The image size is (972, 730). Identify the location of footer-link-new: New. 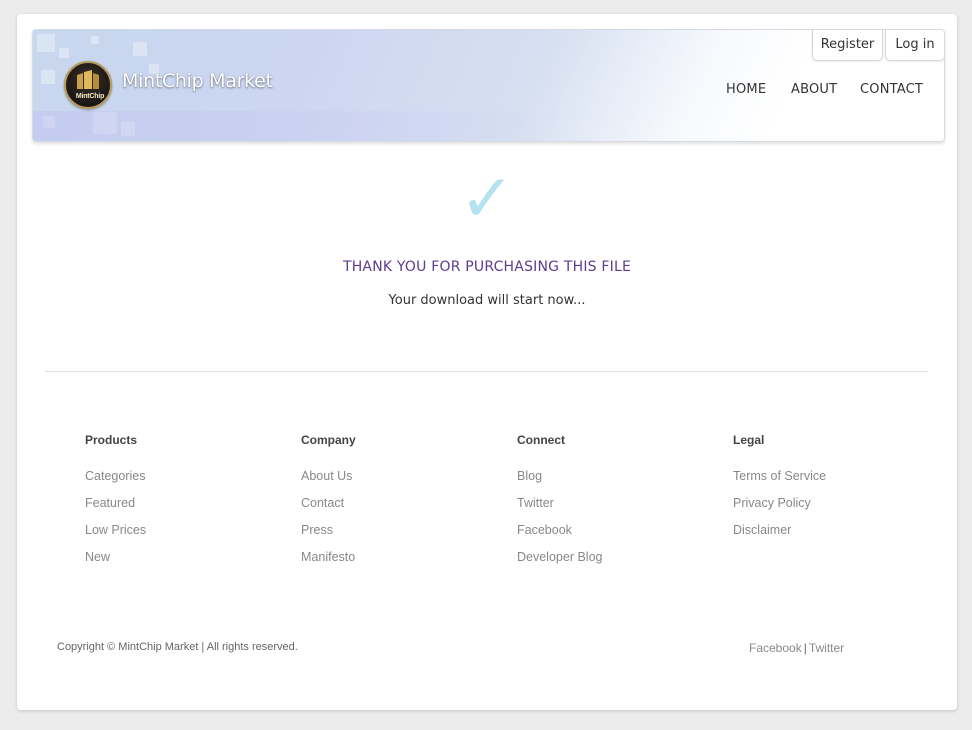
(115, 562).